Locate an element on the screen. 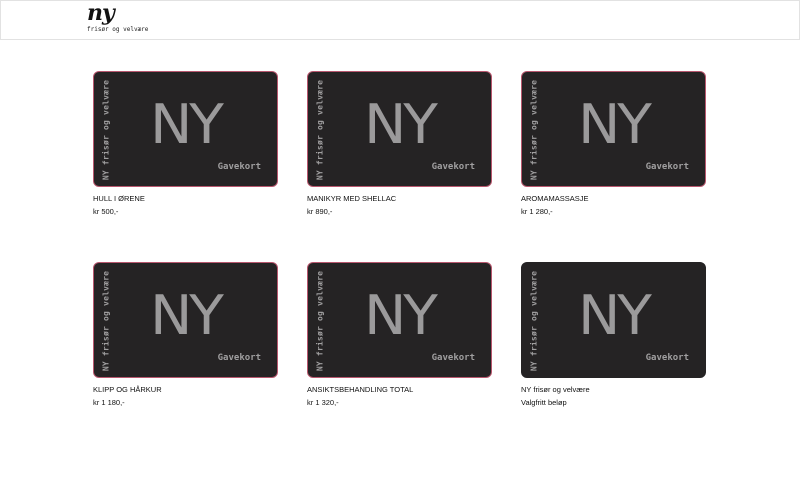 This screenshot has width=800, height=500. product-name: ANSIKTSBEHANDLING TOTAL is located at coordinates (402, 390).